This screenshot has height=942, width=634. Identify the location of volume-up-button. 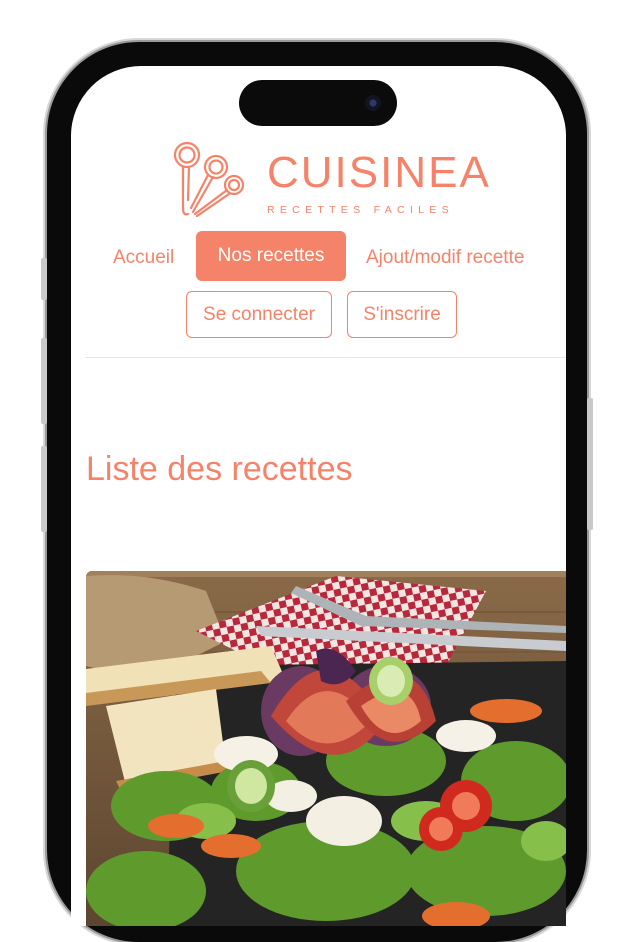
(44, 381).